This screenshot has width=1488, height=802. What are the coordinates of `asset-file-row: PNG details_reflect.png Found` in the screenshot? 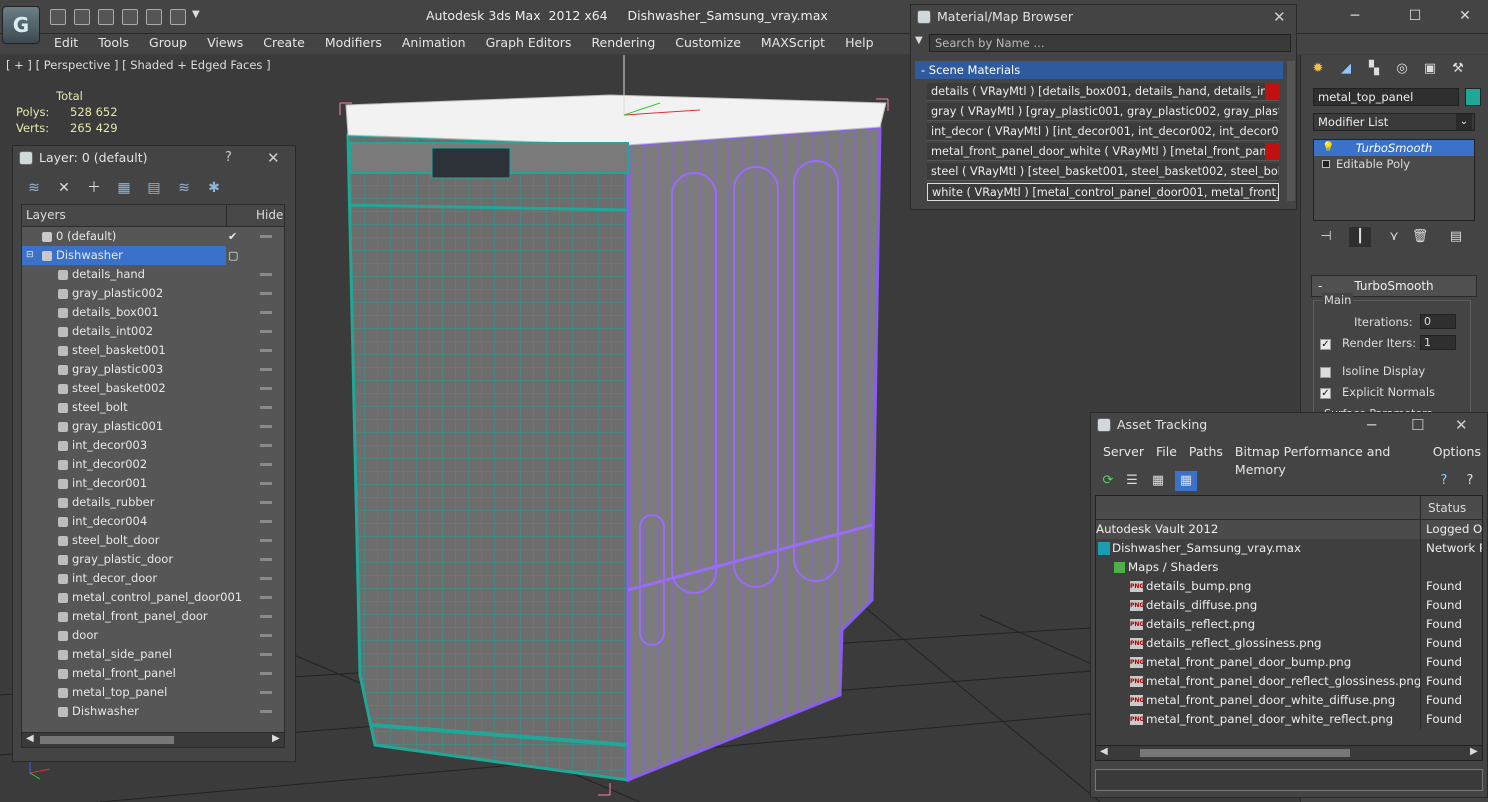 It's located at (1289, 624).